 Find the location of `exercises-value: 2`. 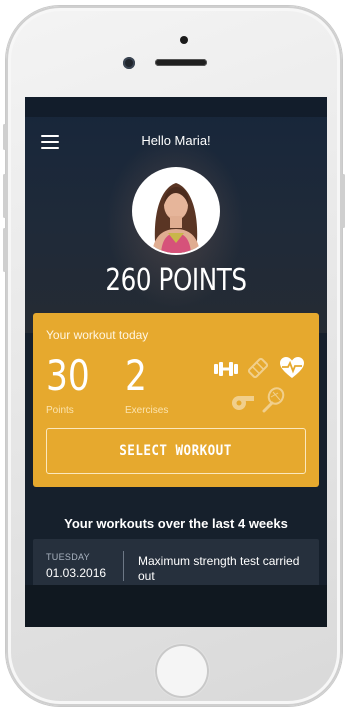

exercises-value: 2 is located at coordinates (136, 375).